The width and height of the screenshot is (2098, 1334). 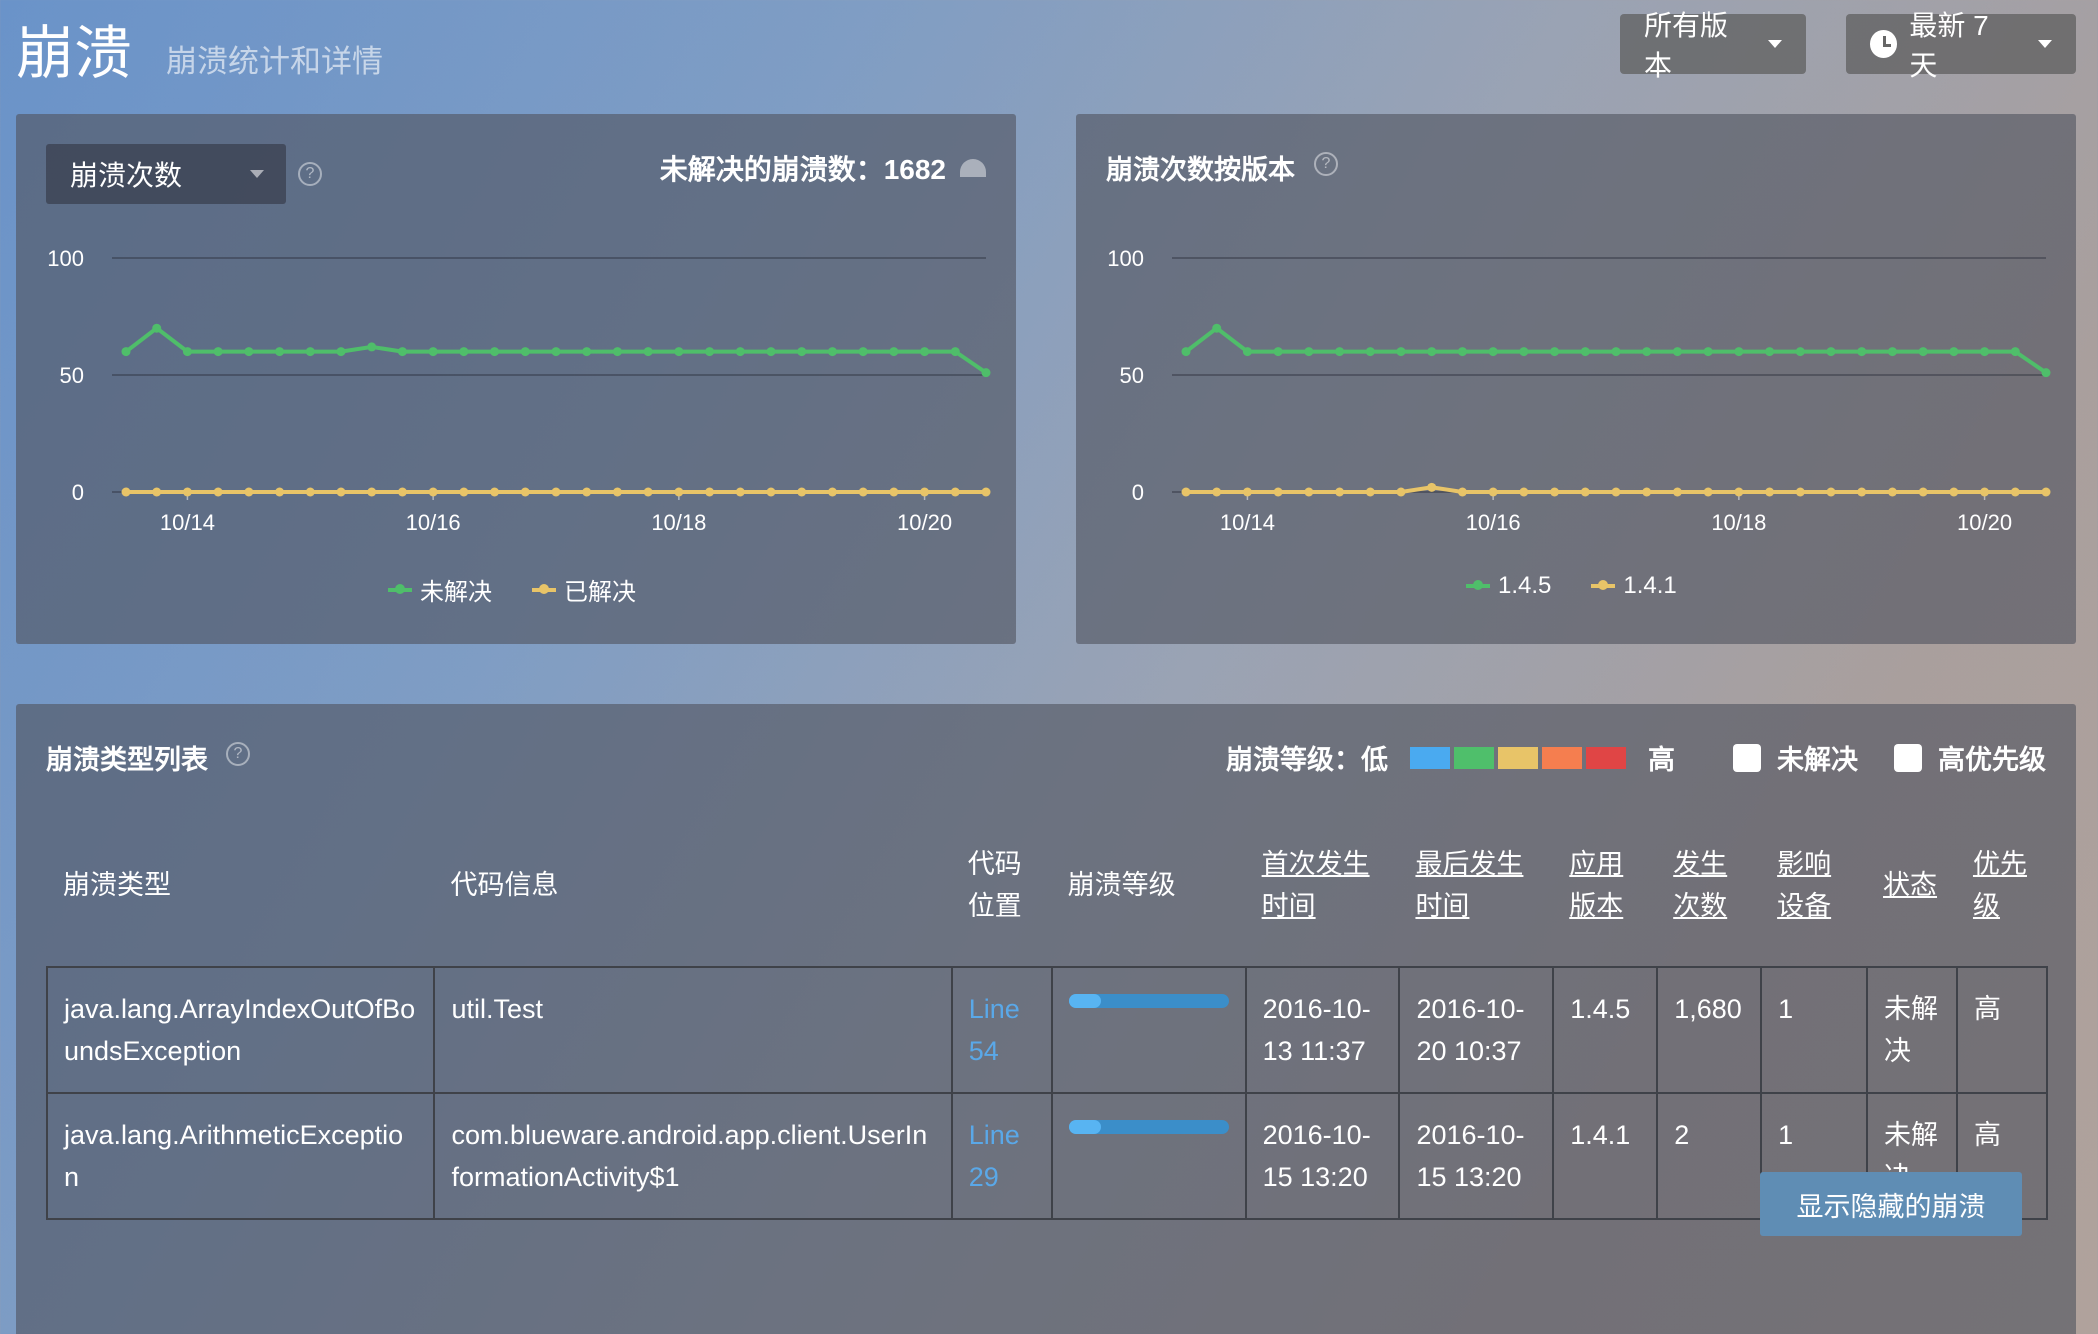 What do you see at coordinates (1912, 1030) in the screenshot?
I see `status-cell: 未解决` at bounding box center [1912, 1030].